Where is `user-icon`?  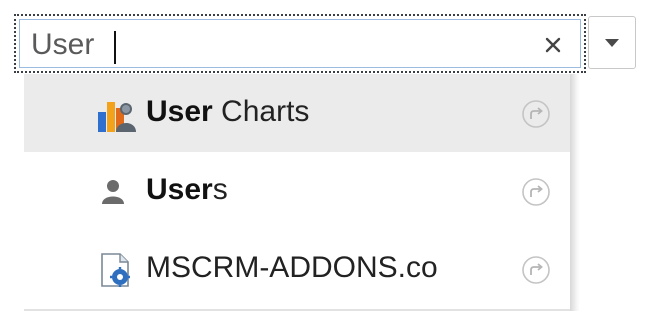 user-icon is located at coordinates (116, 192).